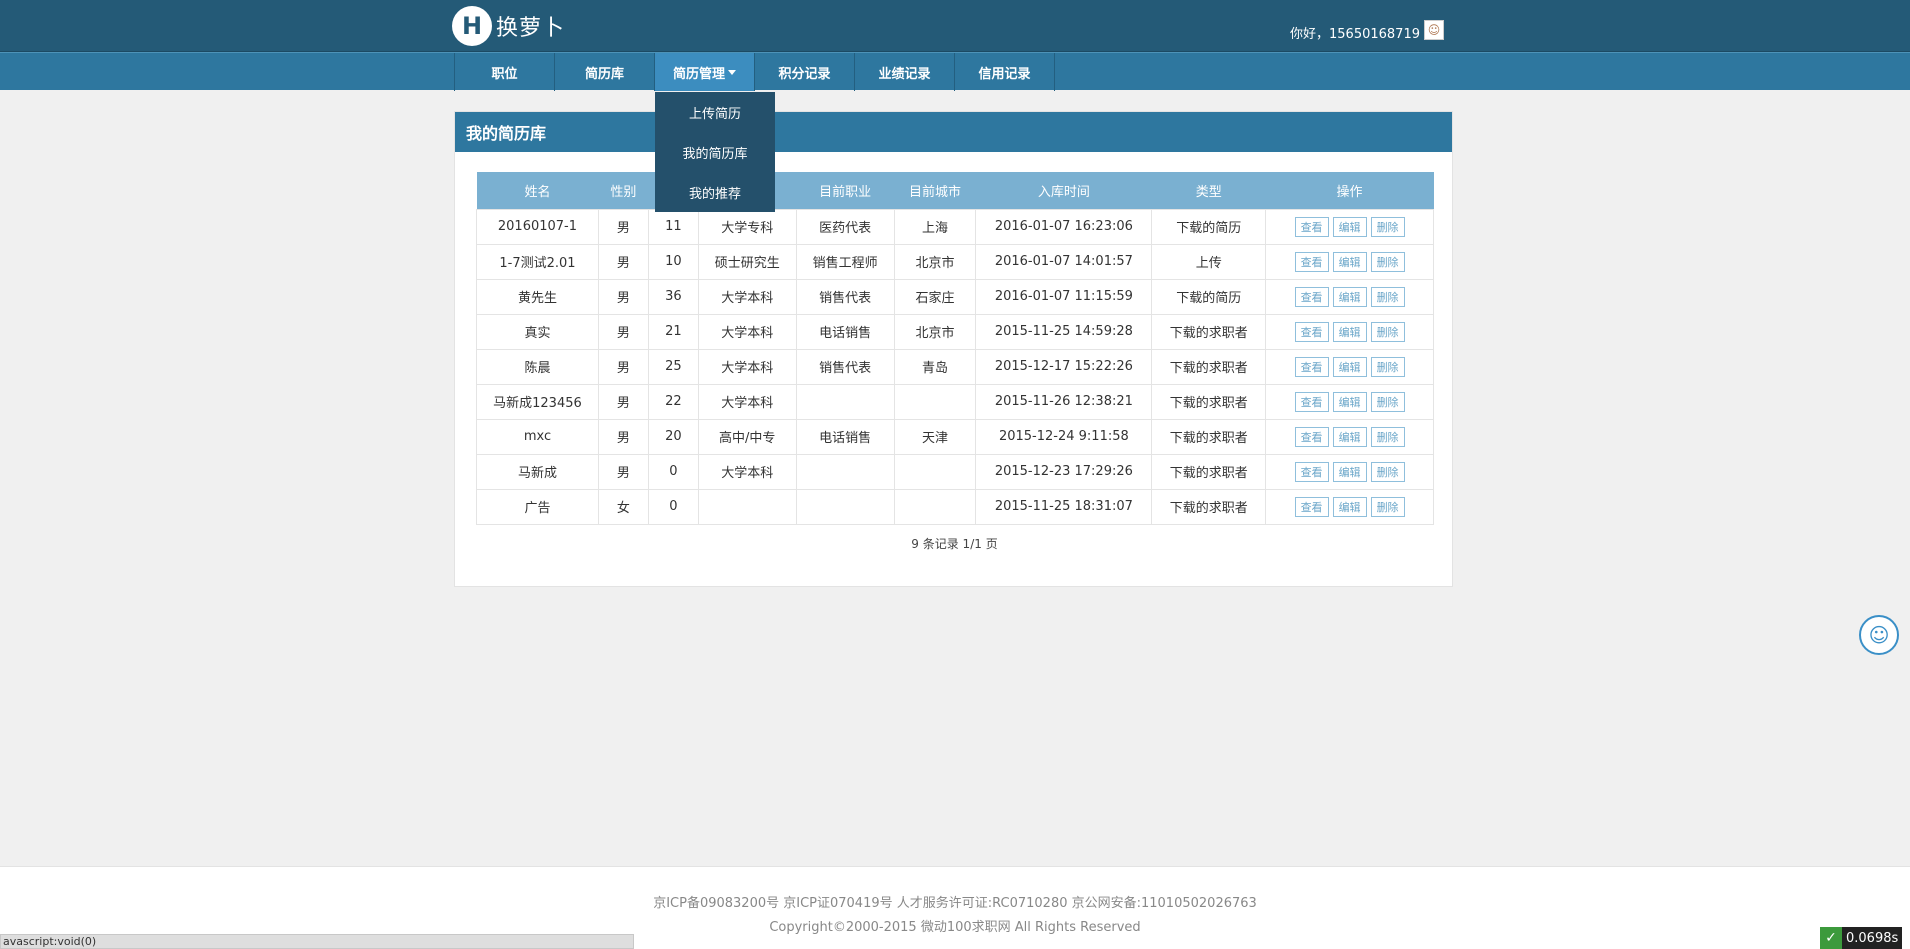  What do you see at coordinates (954, 544) in the screenshot?
I see `pagination-info: 9 条记录 1/1 页` at bounding box center [954, 544].